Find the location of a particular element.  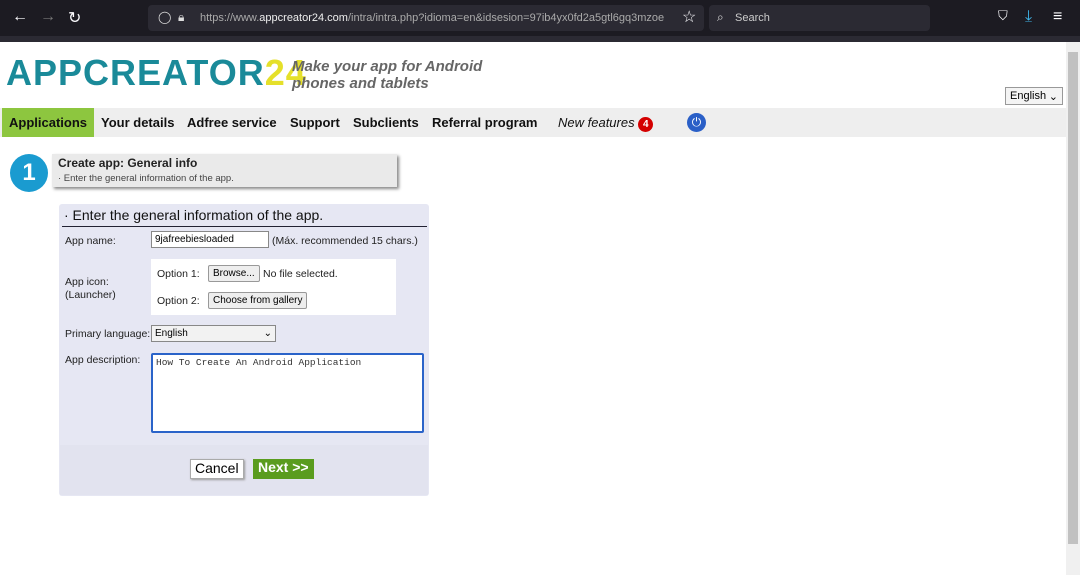

new-features-badge: 4 is located at coordinates (646, 124).